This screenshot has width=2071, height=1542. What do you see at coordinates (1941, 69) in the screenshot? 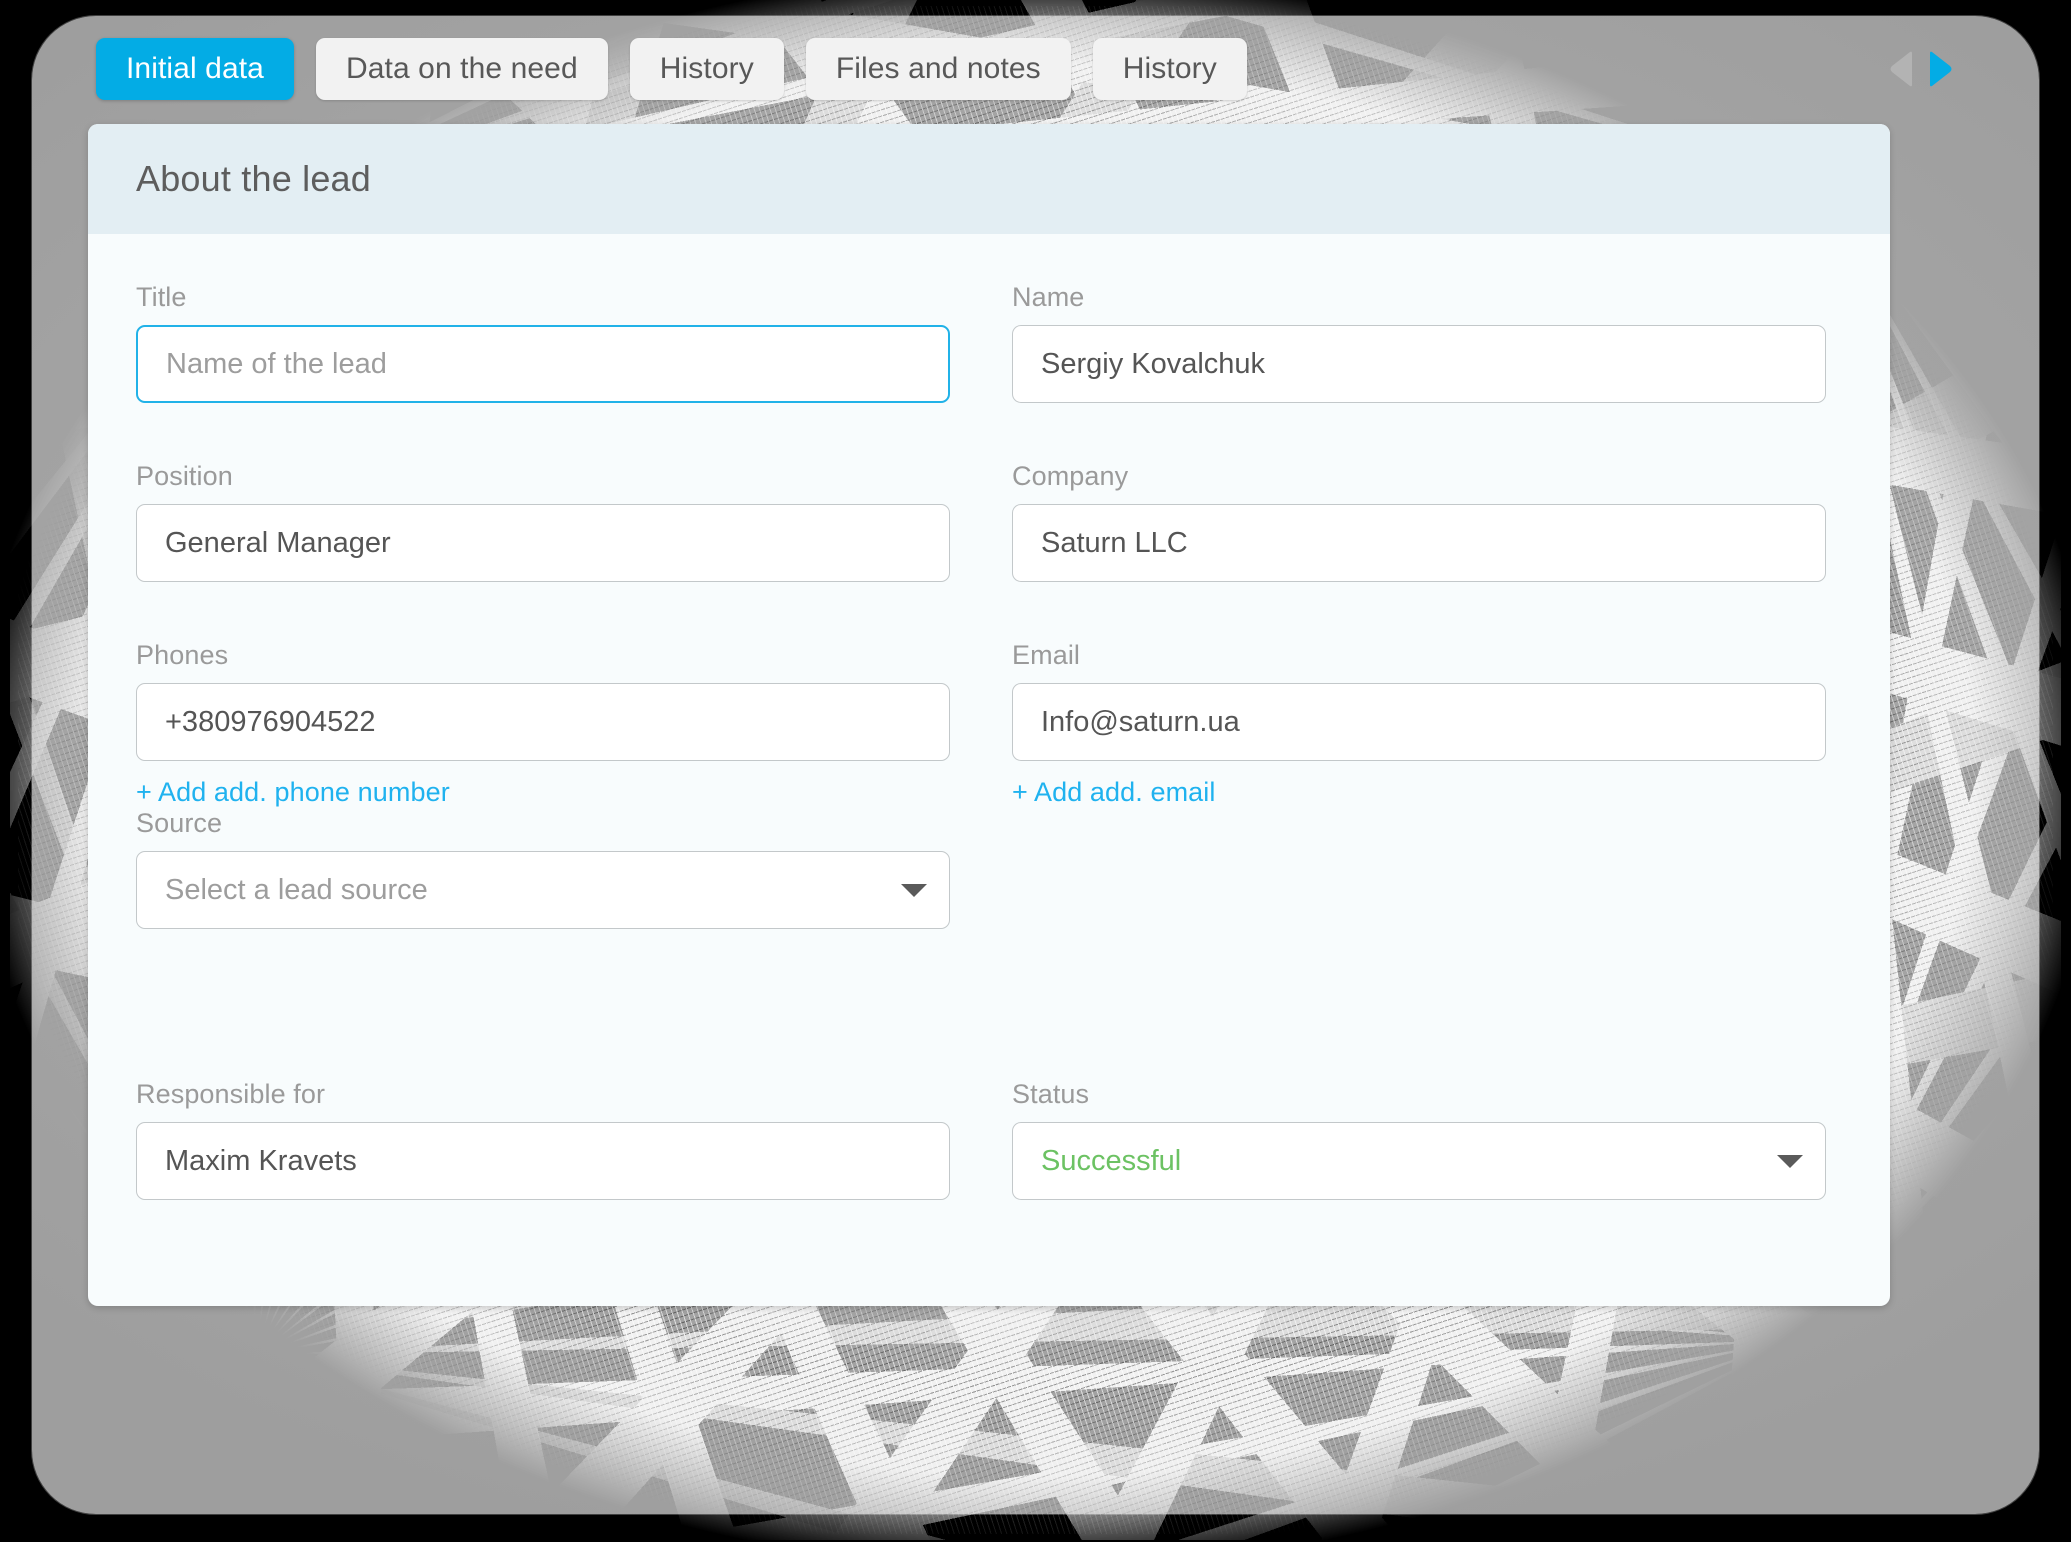
I see `triangle-right-icon` at bounding box center [1941, 69].